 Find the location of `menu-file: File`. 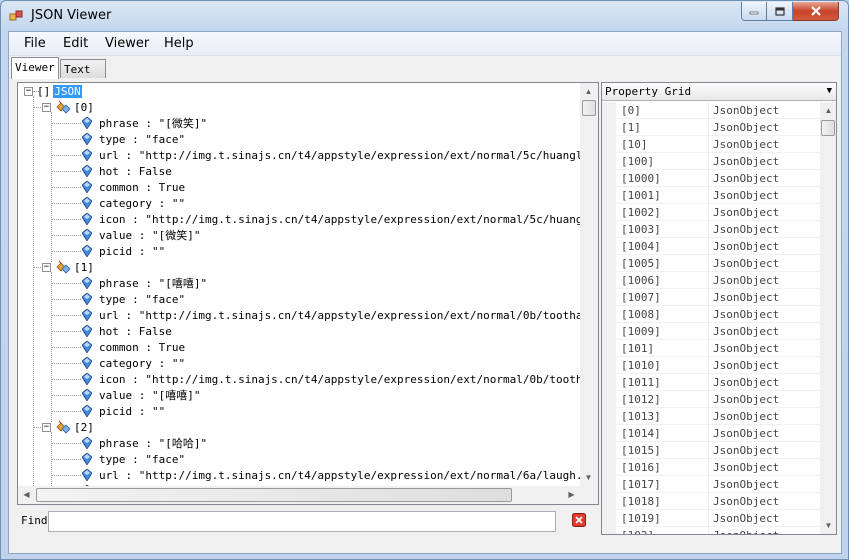

menu-file: File is located at coordinates (35, 43).